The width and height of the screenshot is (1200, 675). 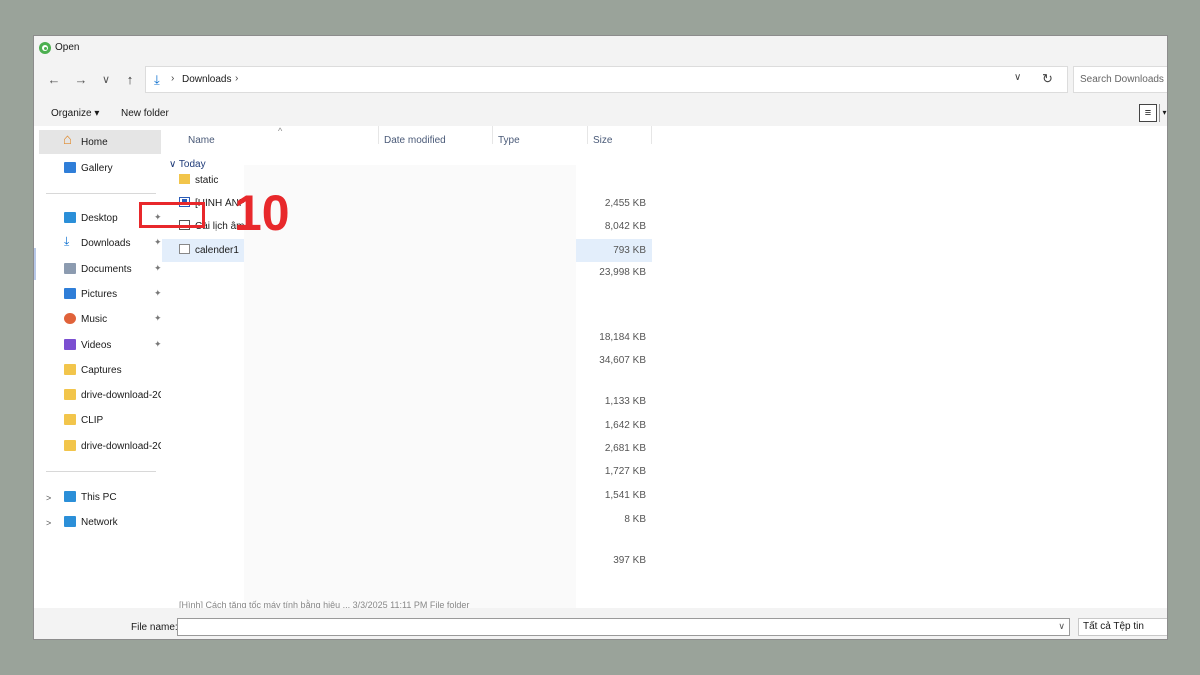 What do you see at coordinates (622, 272) in the screenshot?
I see `file-size: 23,998 KB` at bounding box center [622, 272].